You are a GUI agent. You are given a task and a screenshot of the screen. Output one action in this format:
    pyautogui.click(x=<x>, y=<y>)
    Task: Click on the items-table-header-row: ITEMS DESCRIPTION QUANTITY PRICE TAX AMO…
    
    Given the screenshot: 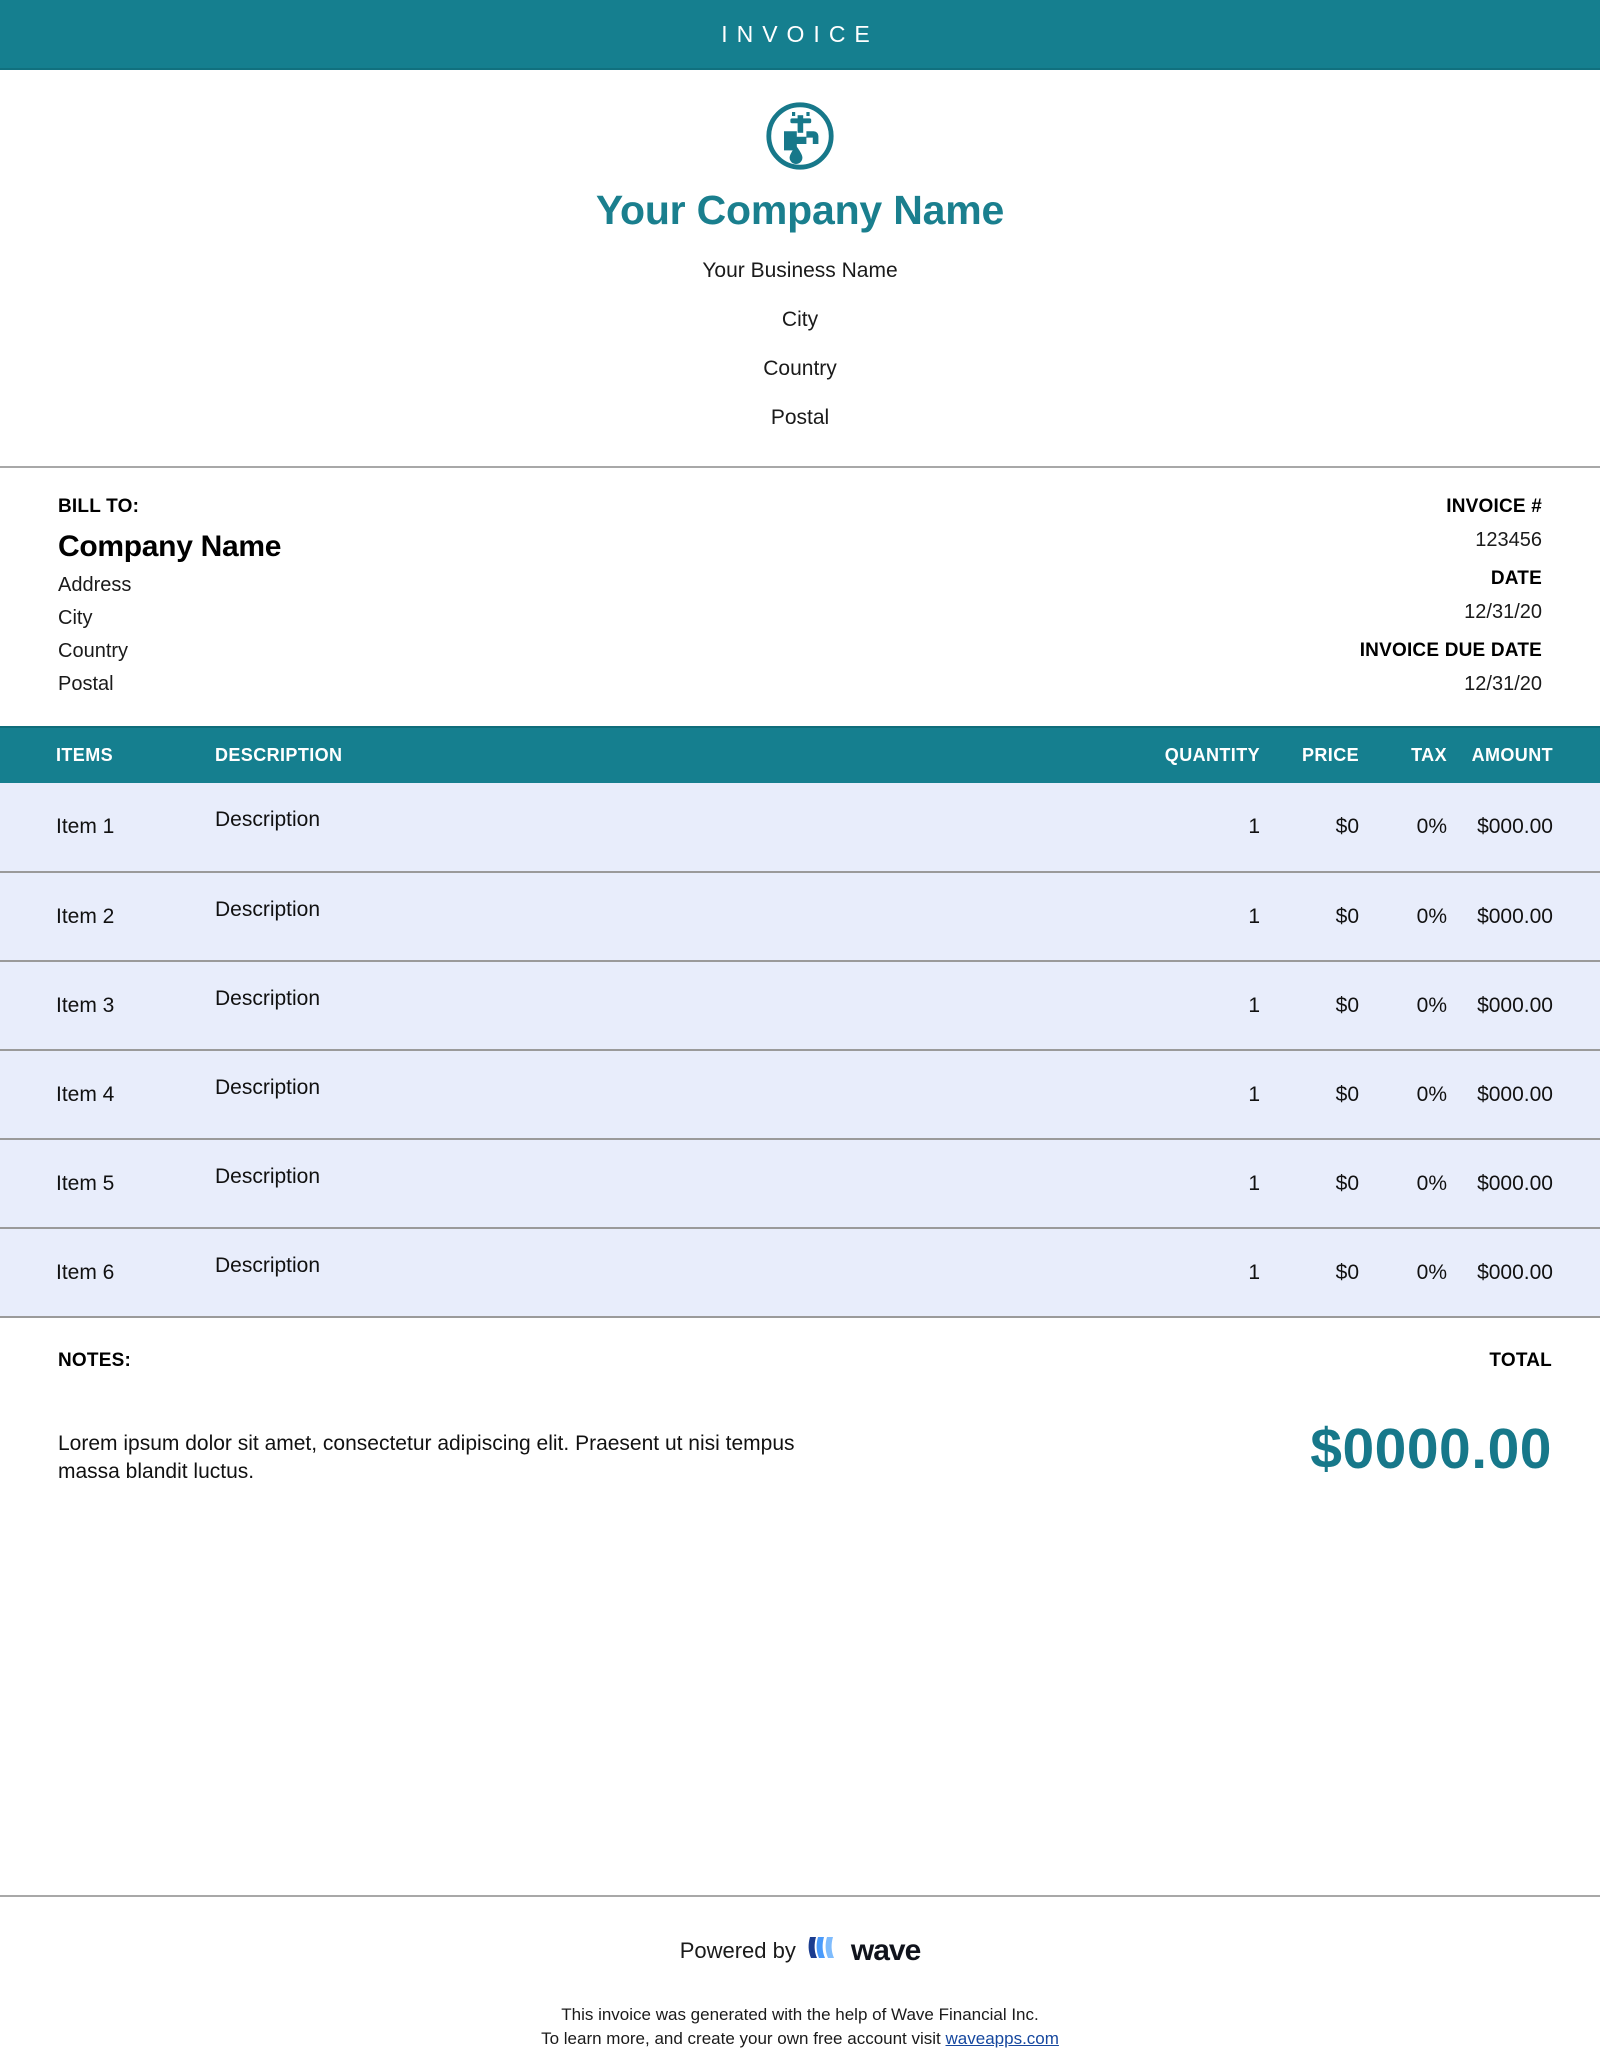 What is the action you would take?
    pyautogui.click(x=800, y=754)
    